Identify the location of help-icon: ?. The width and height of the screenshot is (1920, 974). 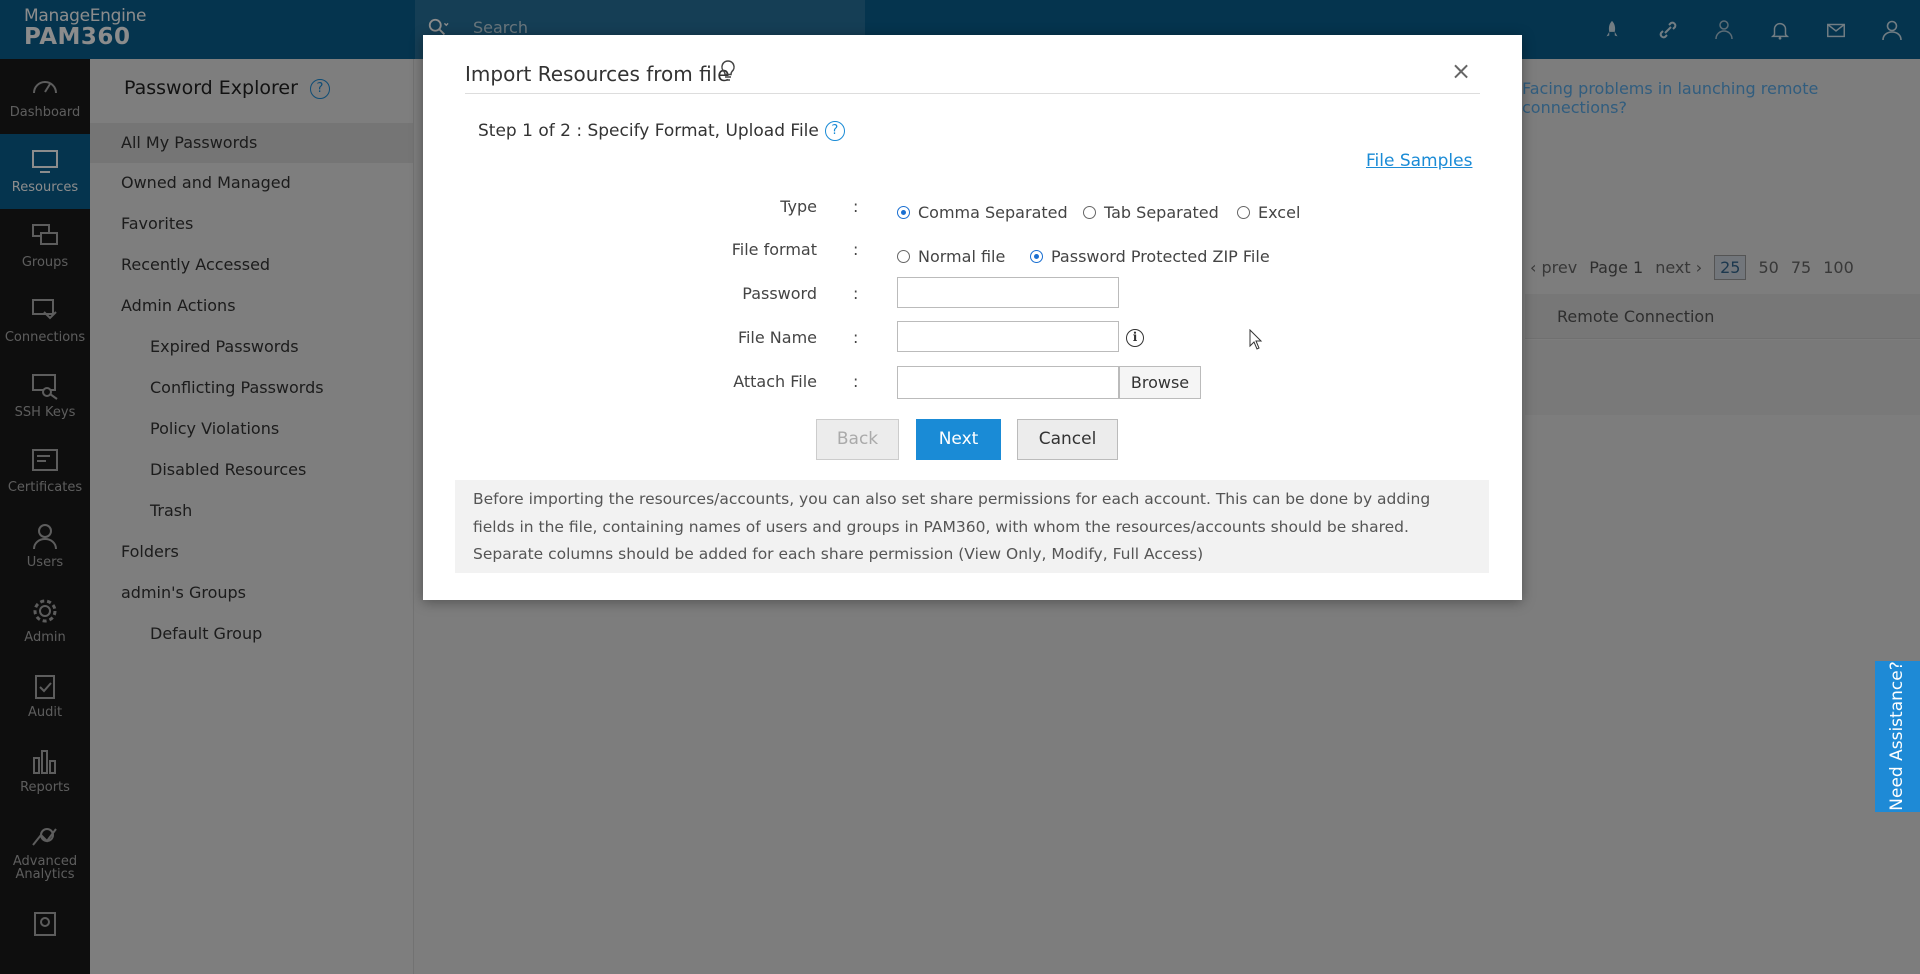
(834, 131).